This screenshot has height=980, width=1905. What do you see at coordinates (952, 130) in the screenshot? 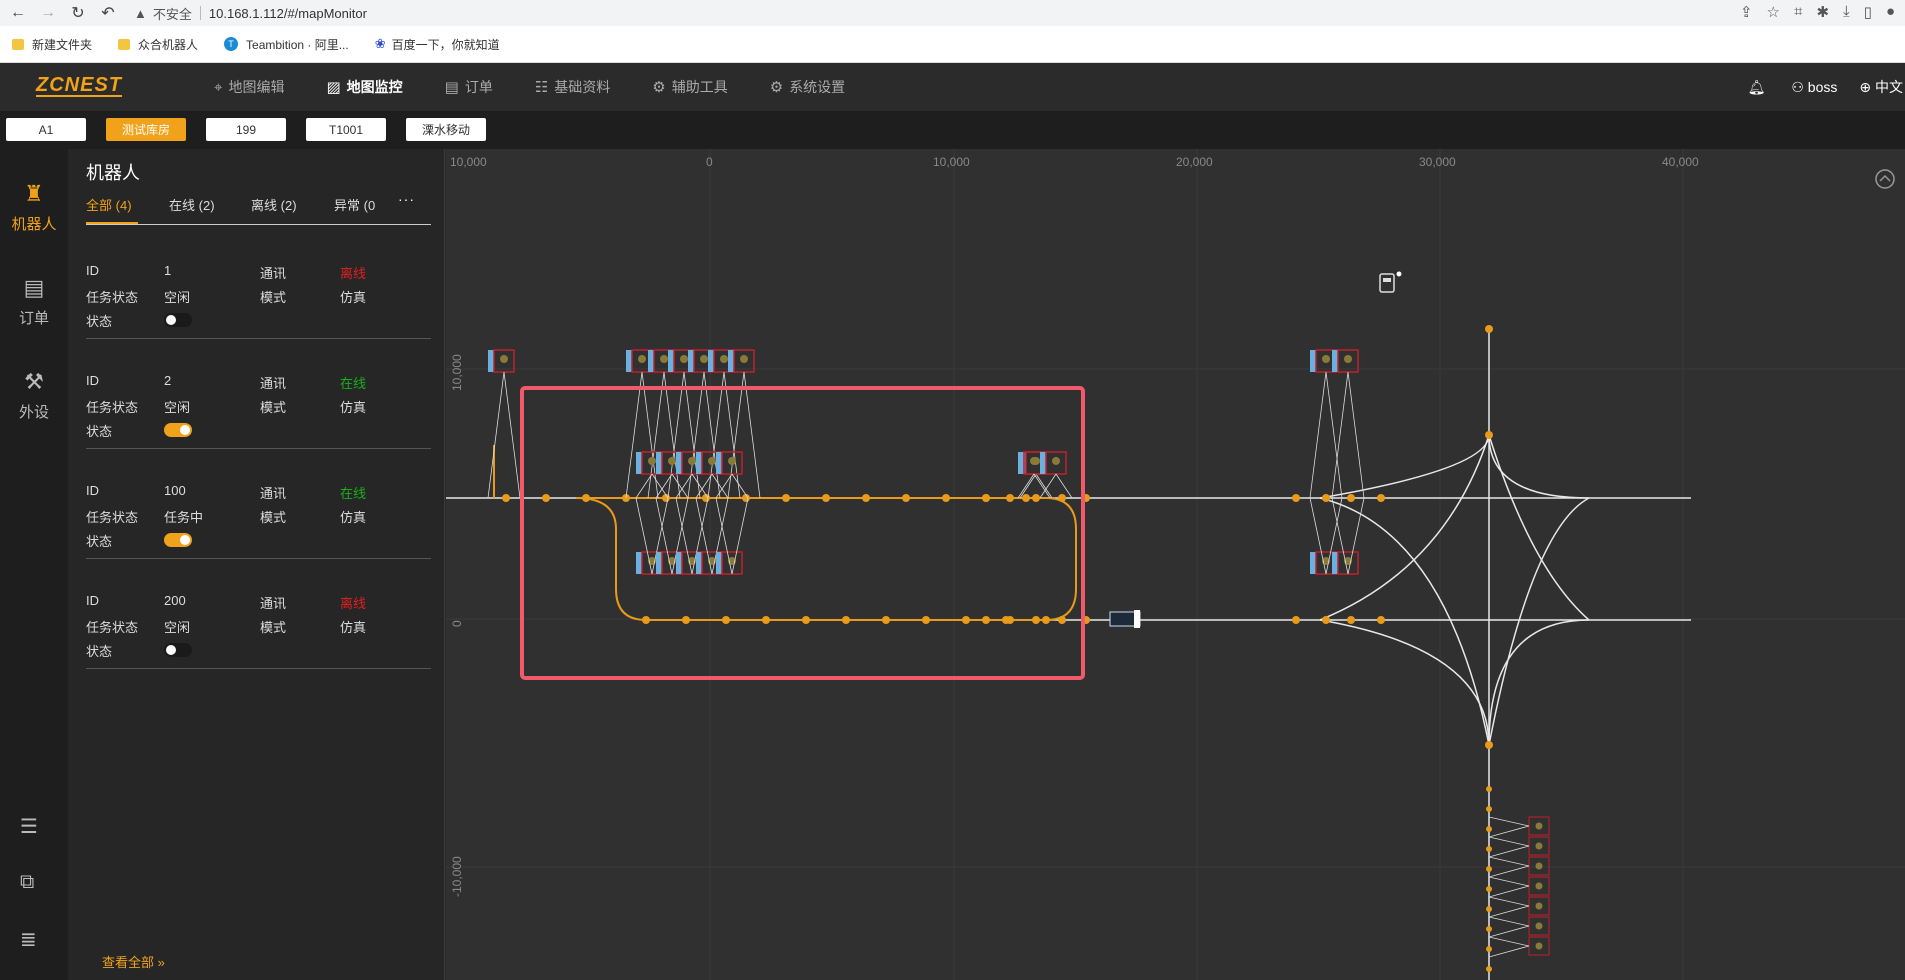
I see `filter-bar: A1 测试库房 199 T1001 溧水移动` at bounding box center [952, 130].